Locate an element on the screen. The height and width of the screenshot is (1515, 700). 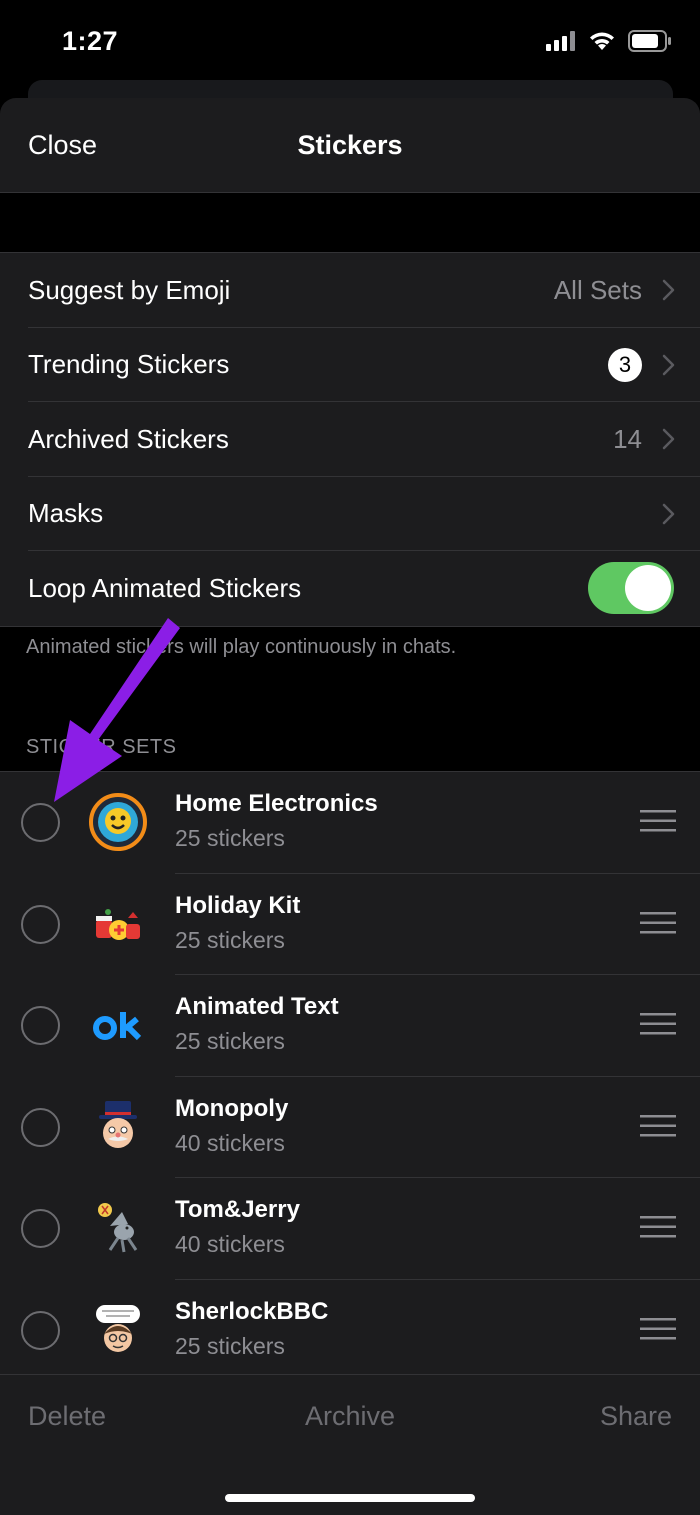
monopoly-sticker-thumbnail is located at coordinates (118, 1124).